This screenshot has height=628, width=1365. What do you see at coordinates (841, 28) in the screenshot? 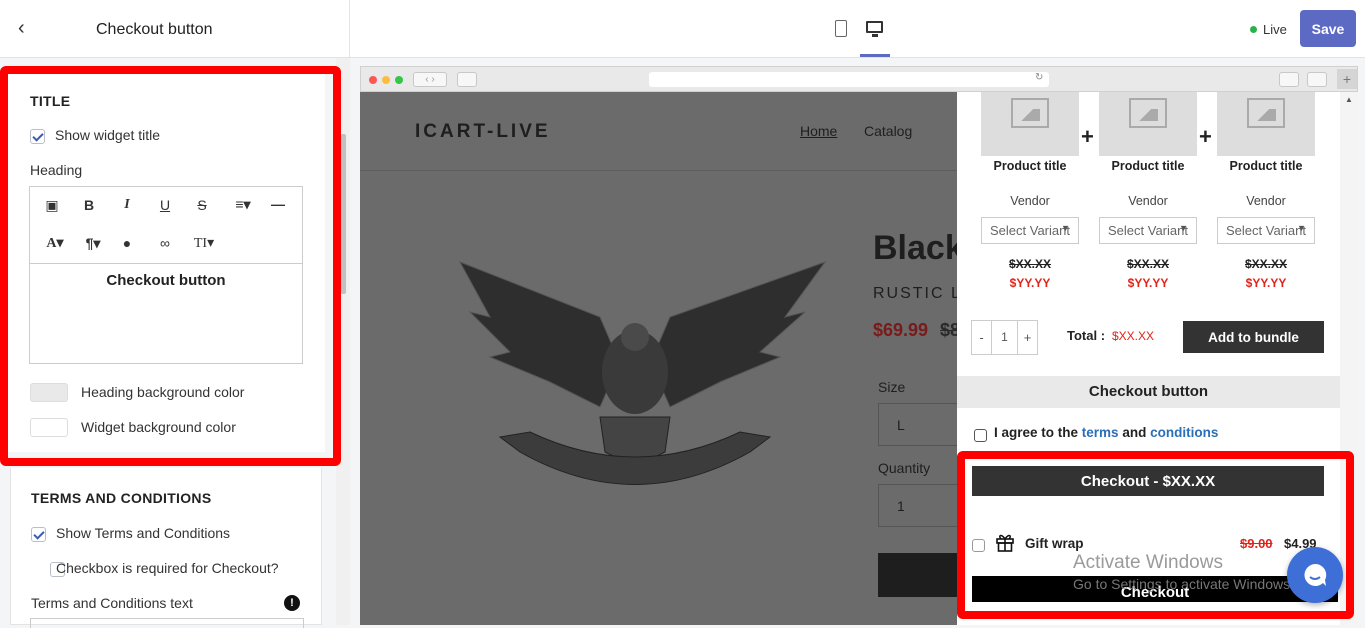
I see `mobile-view-icon` at bounding box center [841, 28].